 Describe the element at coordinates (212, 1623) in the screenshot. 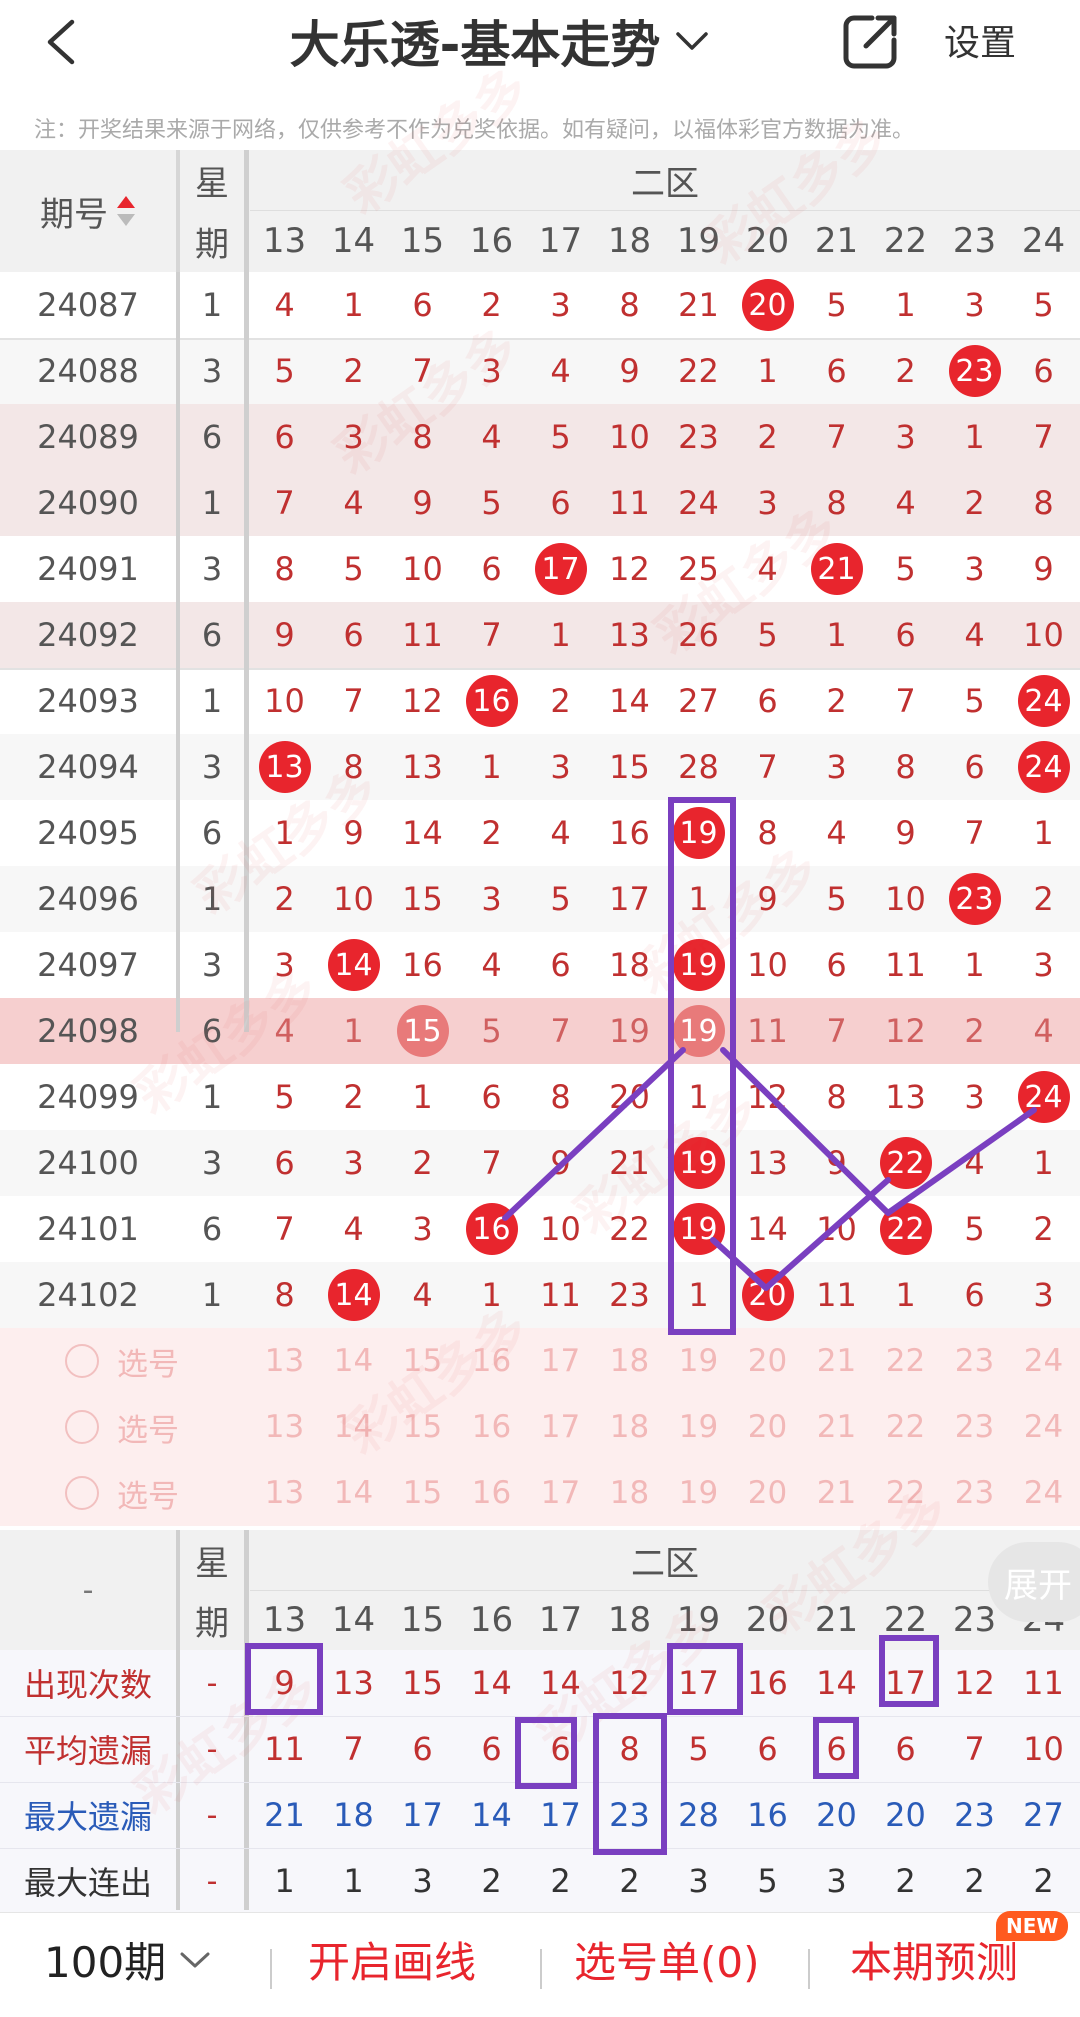

I see `stats-week-bottom: 期` at that location.